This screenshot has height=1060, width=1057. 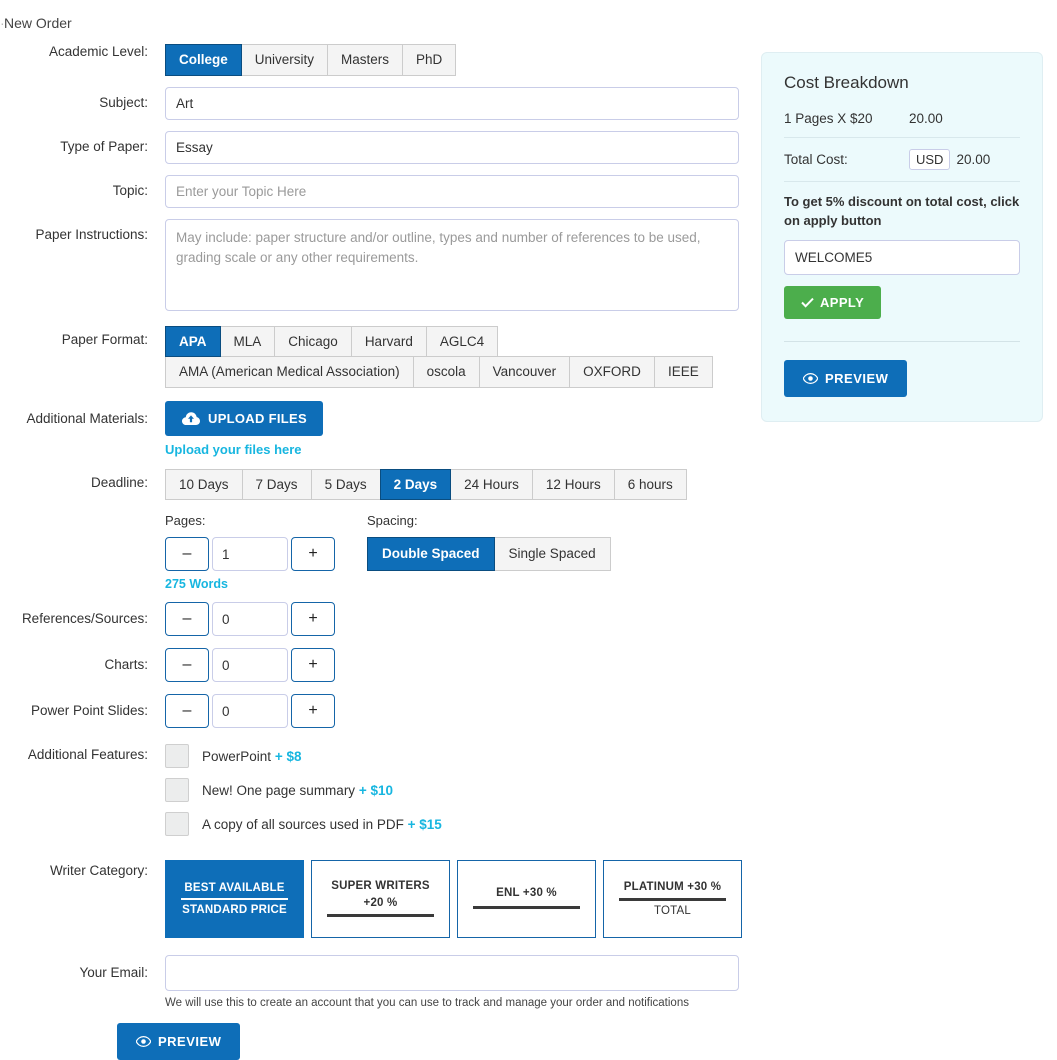 What do you see at coordinates (650, 484) in the screenshot?
I see `deadline-option-6-hours: 6 hours` at bounding box center [650, 484].